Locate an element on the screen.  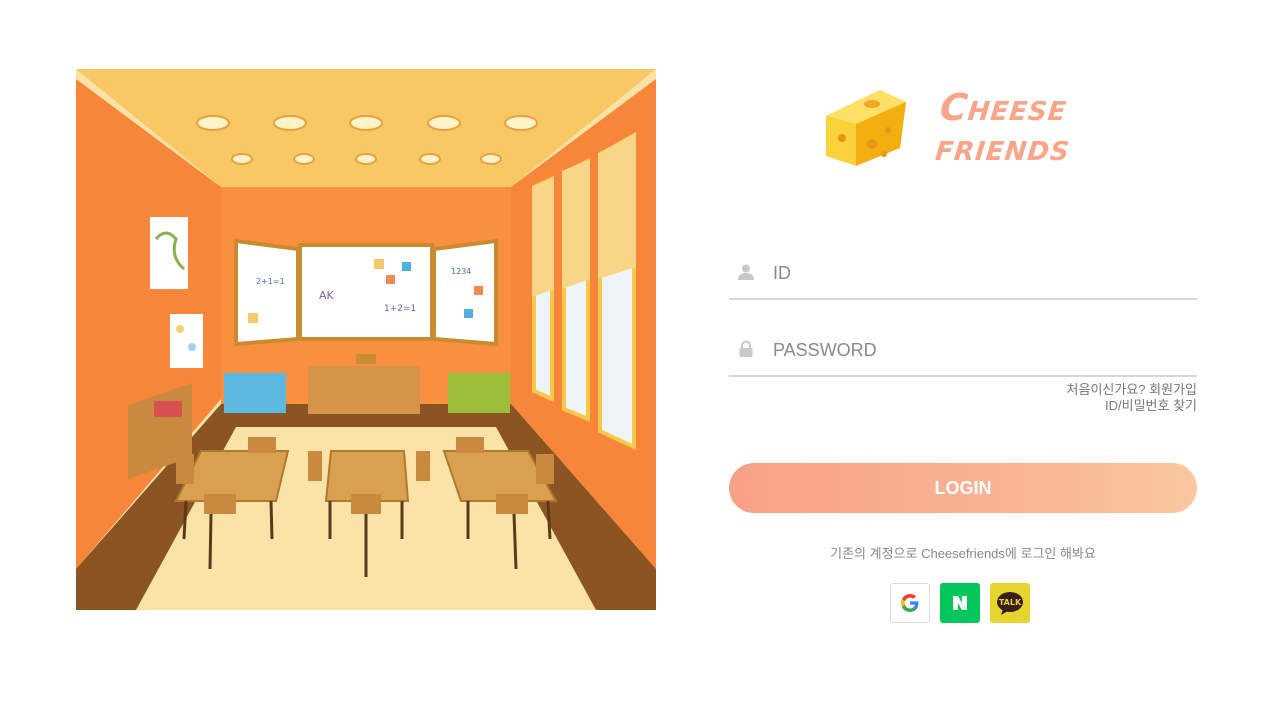
kakao-talk-icon: TALK is located at coordinates (1010, 603).